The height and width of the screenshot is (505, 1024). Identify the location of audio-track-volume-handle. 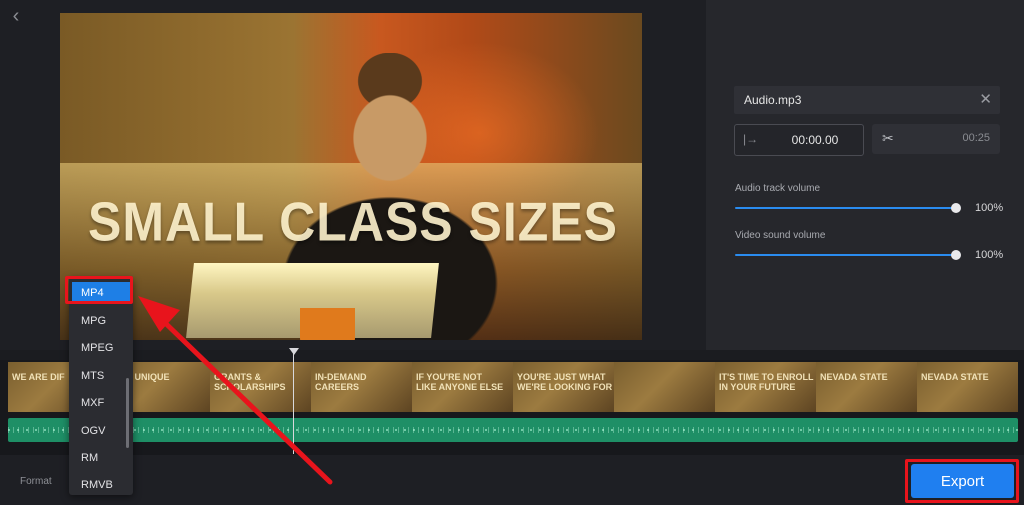
(956, 208).